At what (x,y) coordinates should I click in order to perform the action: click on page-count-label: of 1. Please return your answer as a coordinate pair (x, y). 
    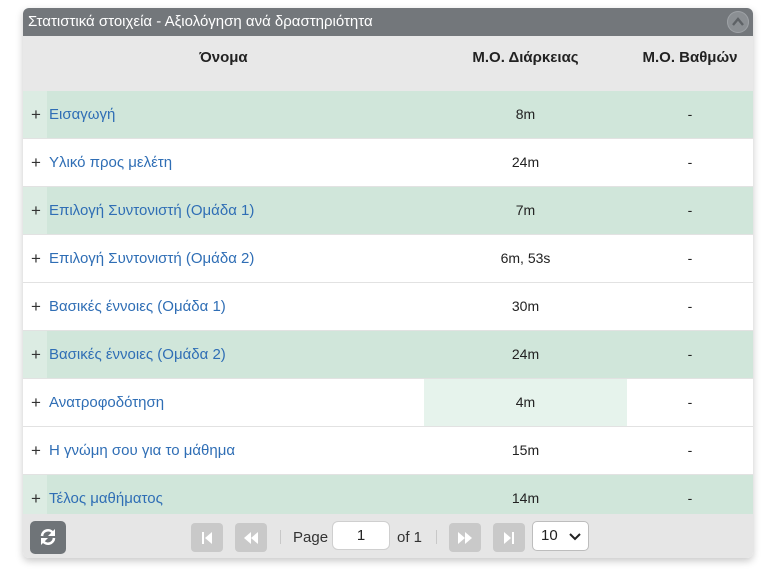
    Looking at the image, I should click on (410, 537).